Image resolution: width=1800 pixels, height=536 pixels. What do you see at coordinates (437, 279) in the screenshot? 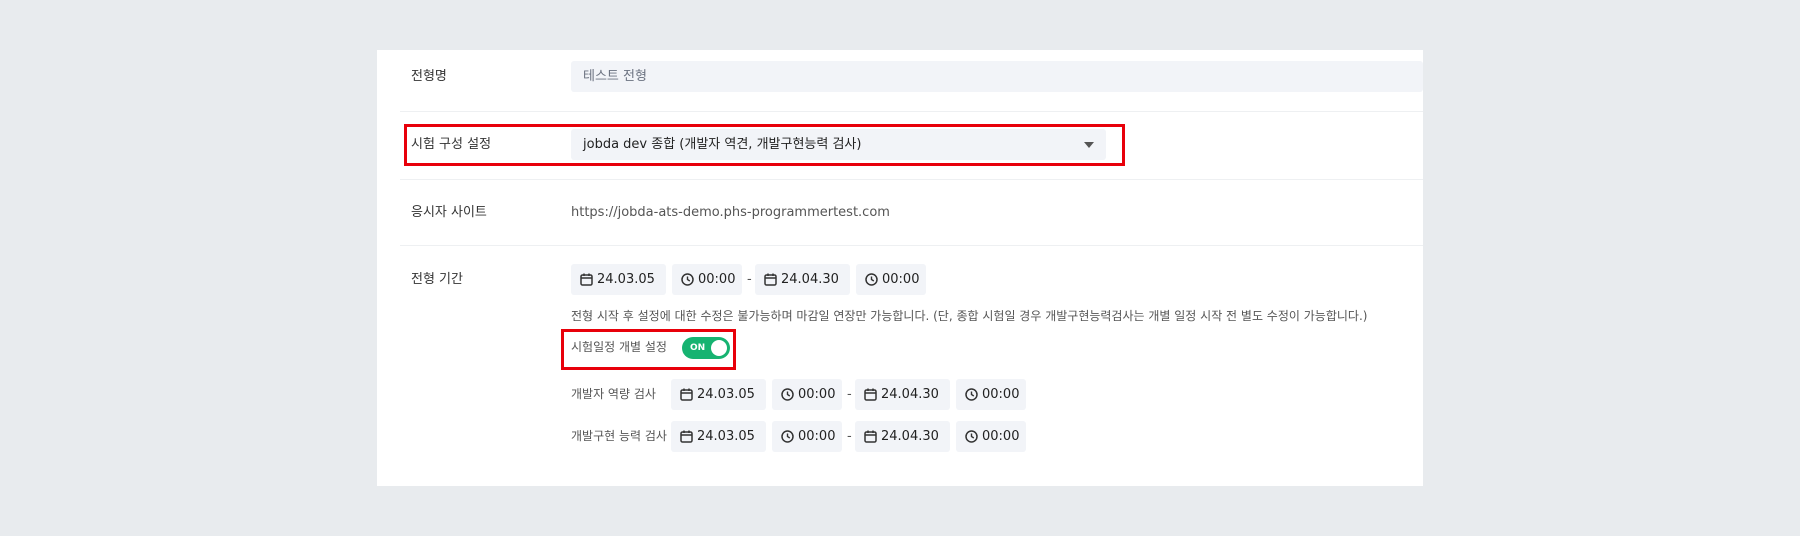
I see `period-label: 전형 기간` at bounding box center [437, 279].